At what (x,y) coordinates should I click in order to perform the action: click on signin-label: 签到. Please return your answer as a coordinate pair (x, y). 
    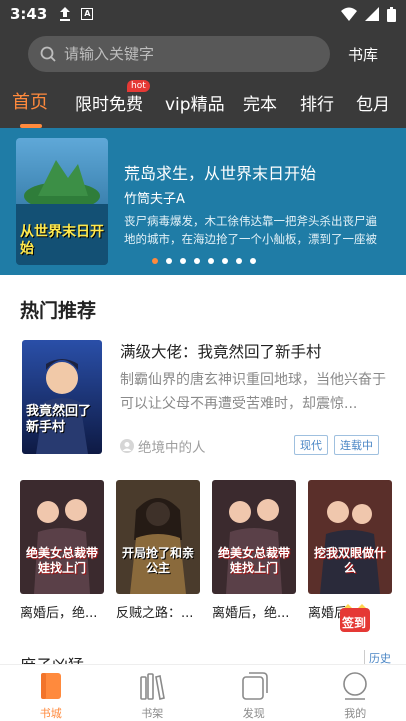
    Looking at the image, I should click on (354, 623).